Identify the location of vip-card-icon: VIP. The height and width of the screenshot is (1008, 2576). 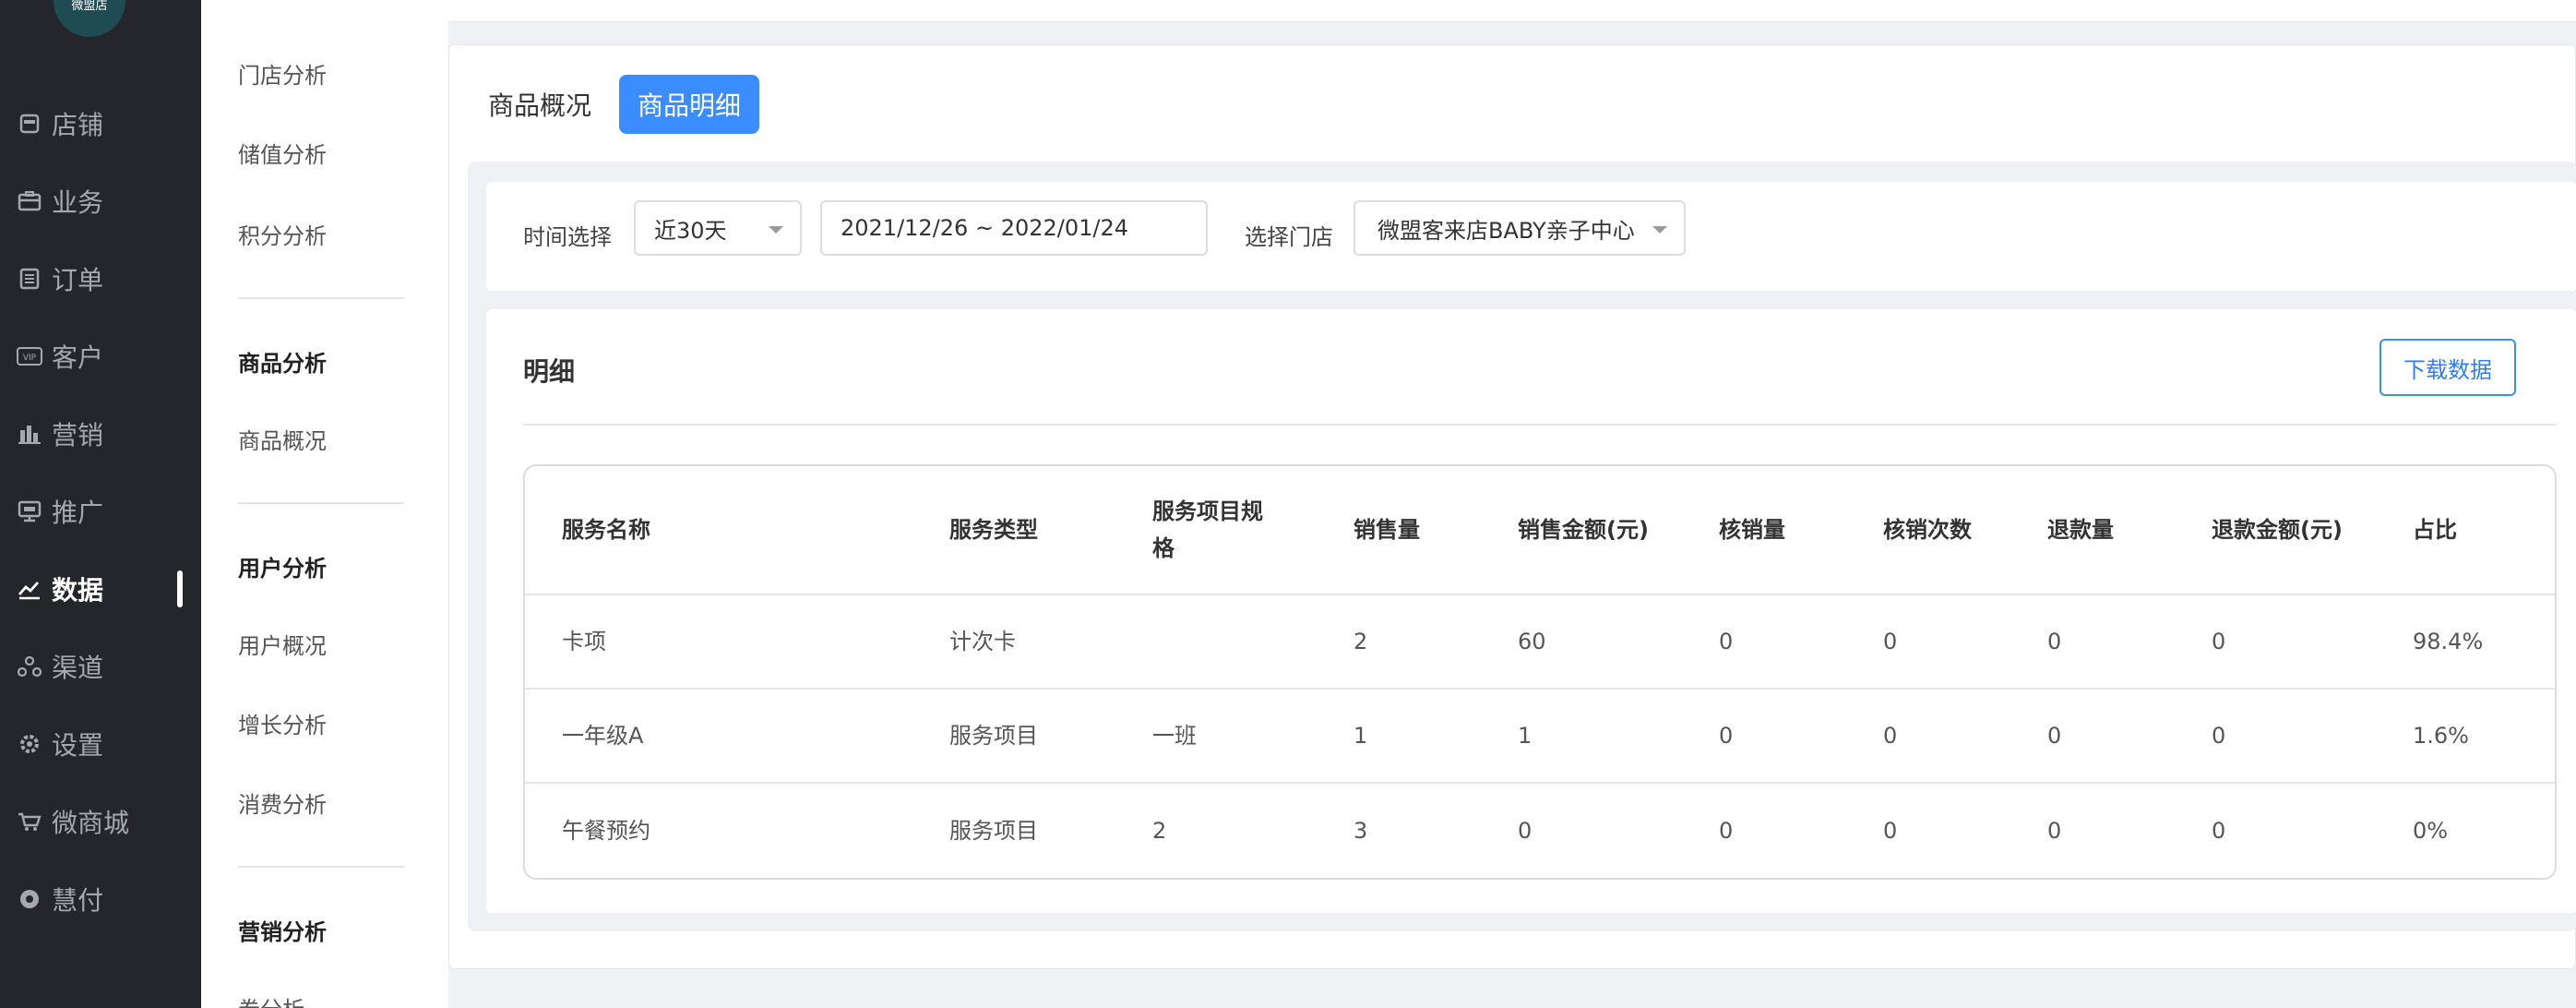
(29, 356).